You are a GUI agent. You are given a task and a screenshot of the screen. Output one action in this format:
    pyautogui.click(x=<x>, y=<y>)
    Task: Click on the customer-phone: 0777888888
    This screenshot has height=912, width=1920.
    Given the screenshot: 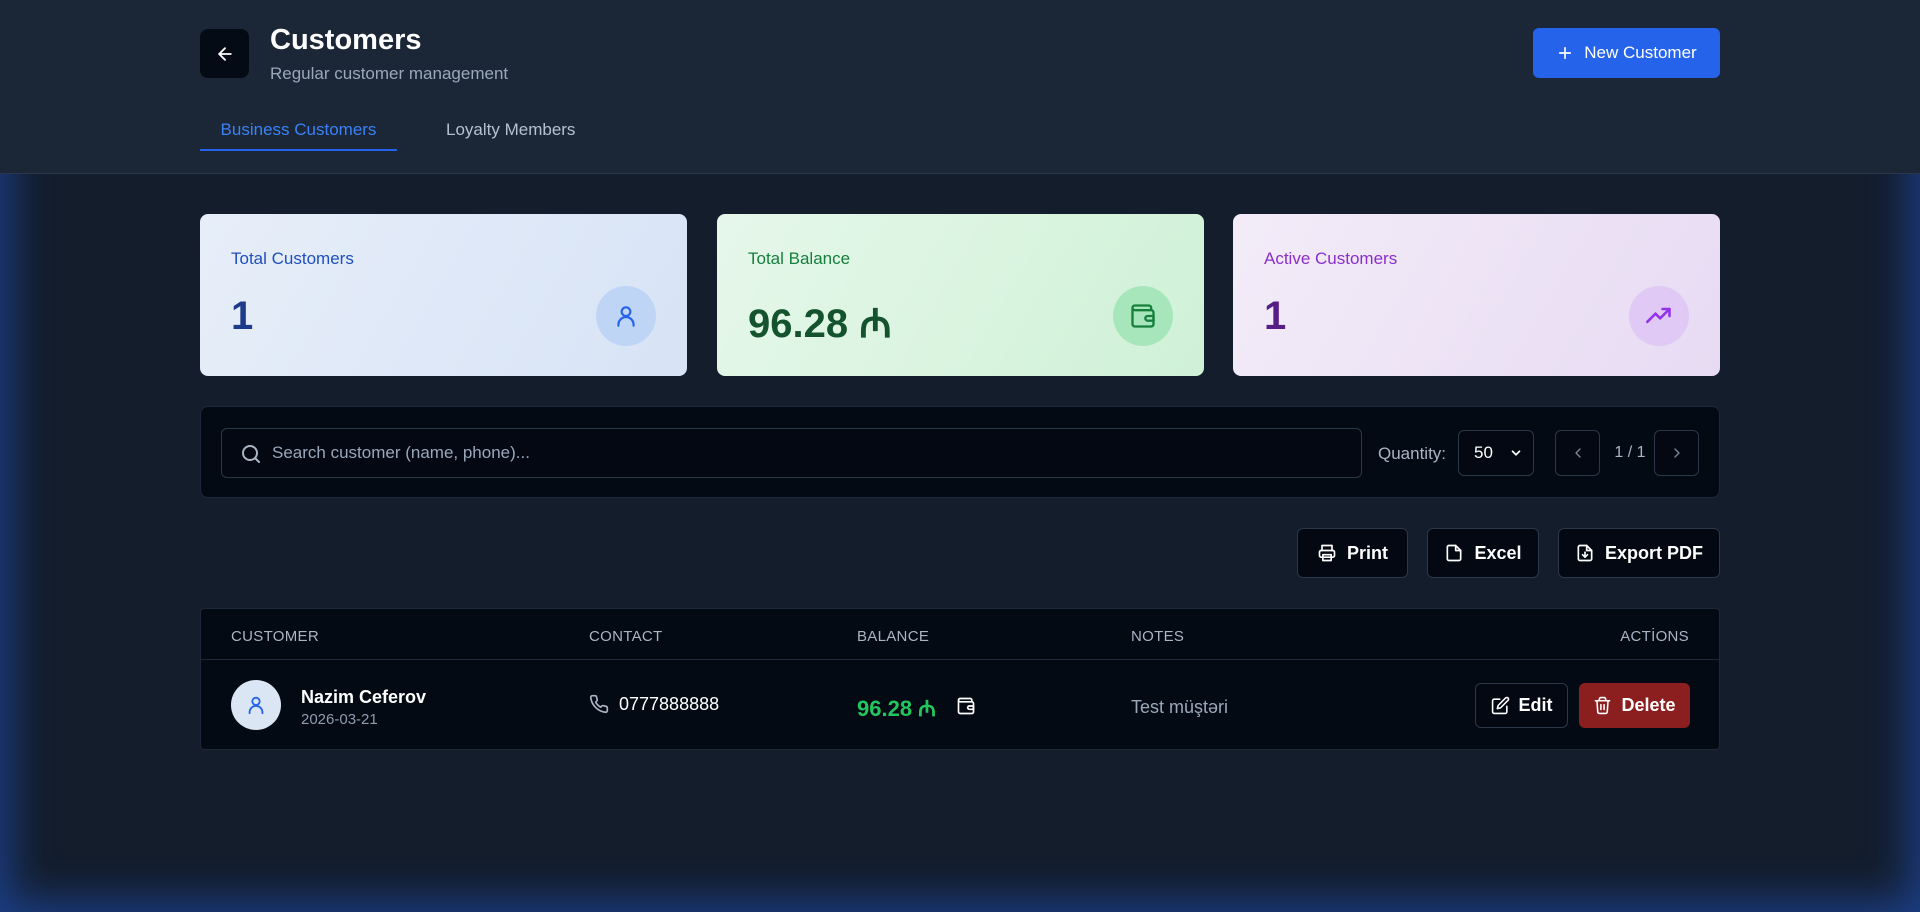 What is the action you would take?
    pyautogui.click(x=669, y=704)
    